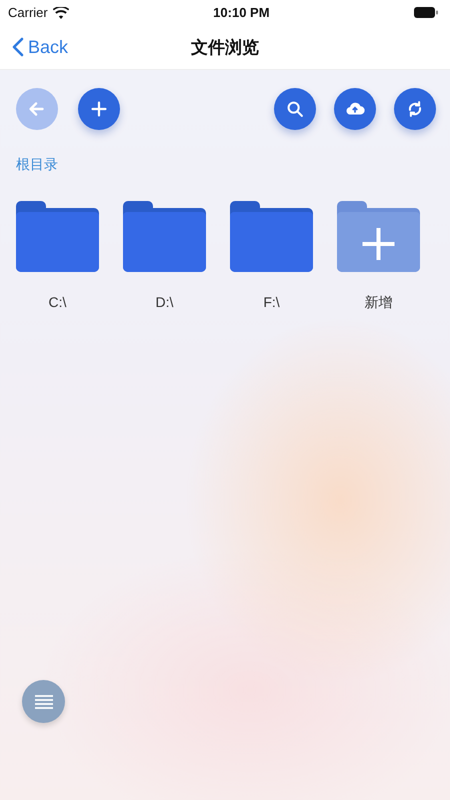  I want to click on wifi-icon, so click(60, 12).